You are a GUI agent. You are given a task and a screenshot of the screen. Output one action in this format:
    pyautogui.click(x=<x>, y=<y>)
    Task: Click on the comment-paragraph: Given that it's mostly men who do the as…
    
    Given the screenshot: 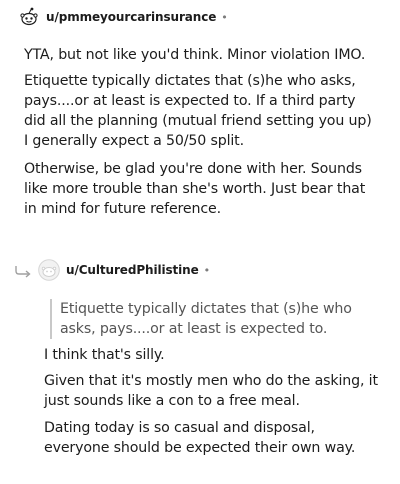 What is the action you would take?
    pyautogui.click(x=211, y=391)
    